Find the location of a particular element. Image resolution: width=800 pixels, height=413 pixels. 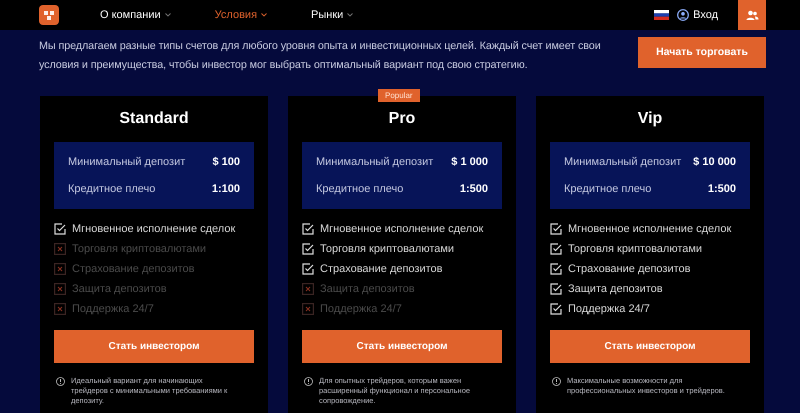

plan-title: Pro is located at coordinates (402, 119).